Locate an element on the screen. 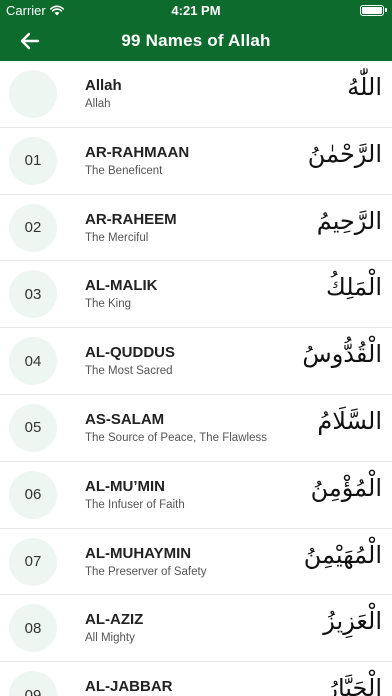 The width and height of the screenshot is (392, 696). name-arabic: الْعَزِيزُ is located at coordinates (352, 621).